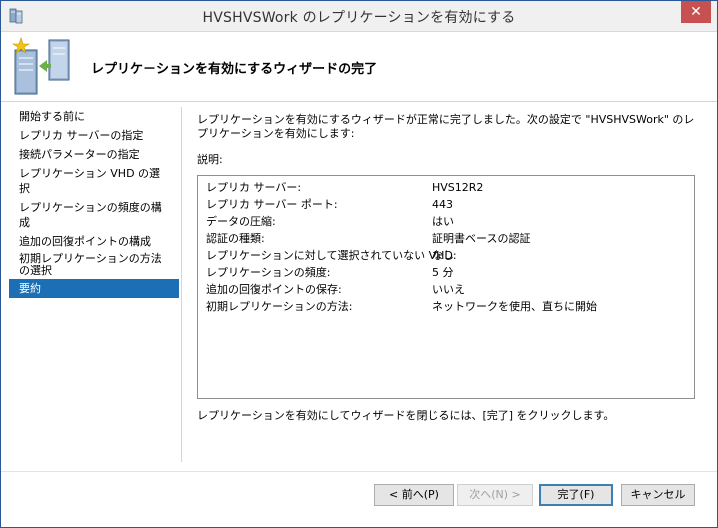 This screenshot has width=718, height=528. I want to click on close-button: ✕, so click(696, 12).